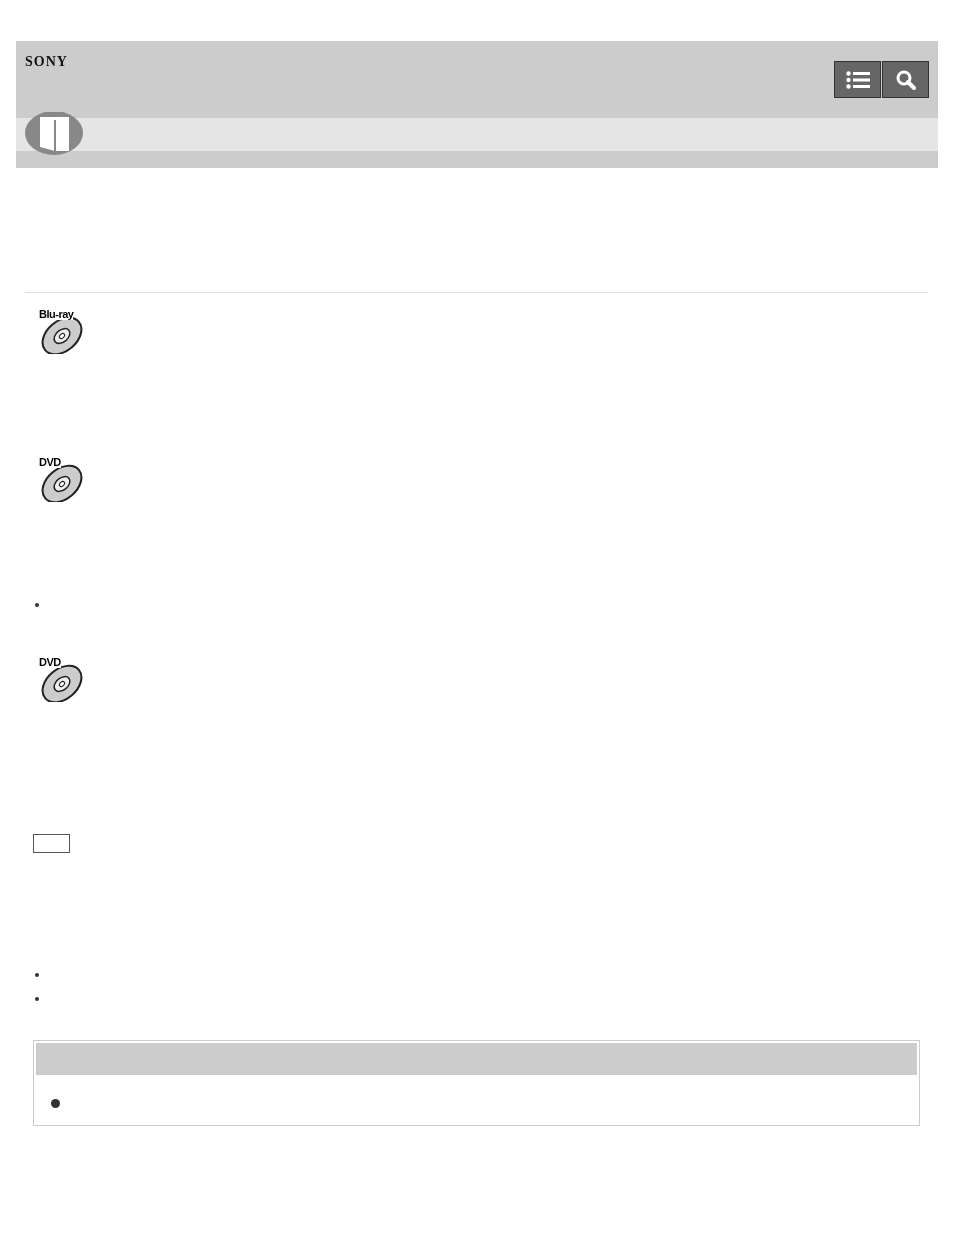 The width and height of the screenshot is (954, 1235). Describe the element at coordinates (54, 133) in the screenshot. I see `book-icon` at that location.